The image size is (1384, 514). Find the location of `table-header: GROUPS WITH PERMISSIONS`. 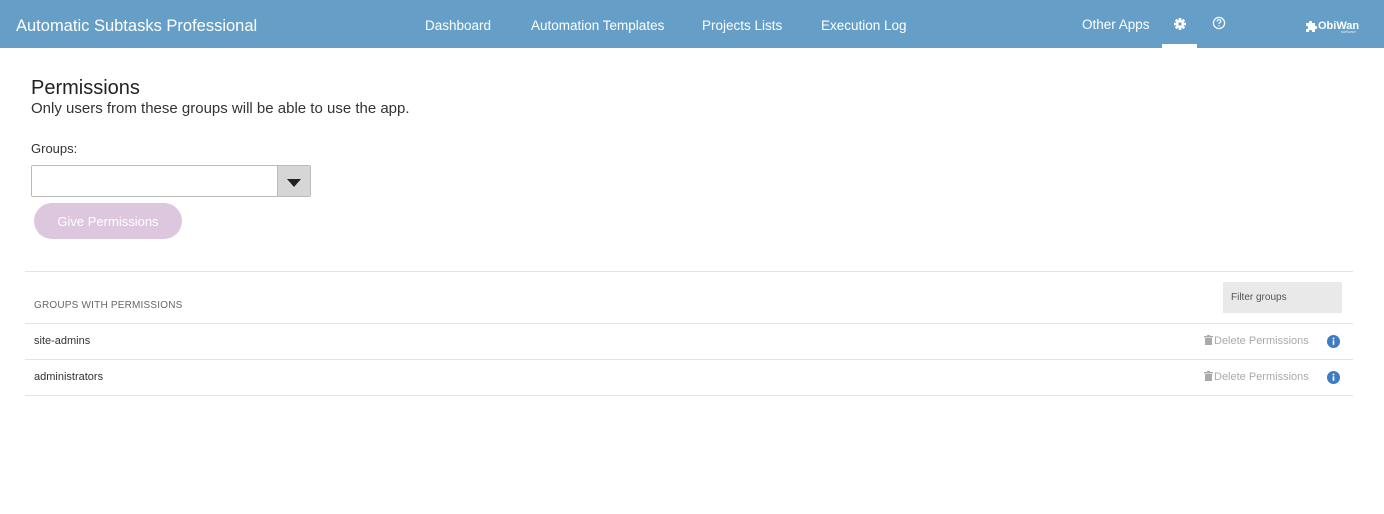

table-header: GROUPS WITH PERMISSIONS is located at coordinates (108, 305).